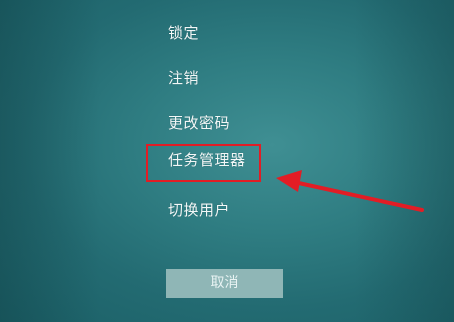 Image resolution: width=454 pixels, height=322 pixels. What do you see at coordinates (207, 160) in the screenshot?
I see `menu-item-task-manager: 任务管理器` at bounding box center [207, 160].